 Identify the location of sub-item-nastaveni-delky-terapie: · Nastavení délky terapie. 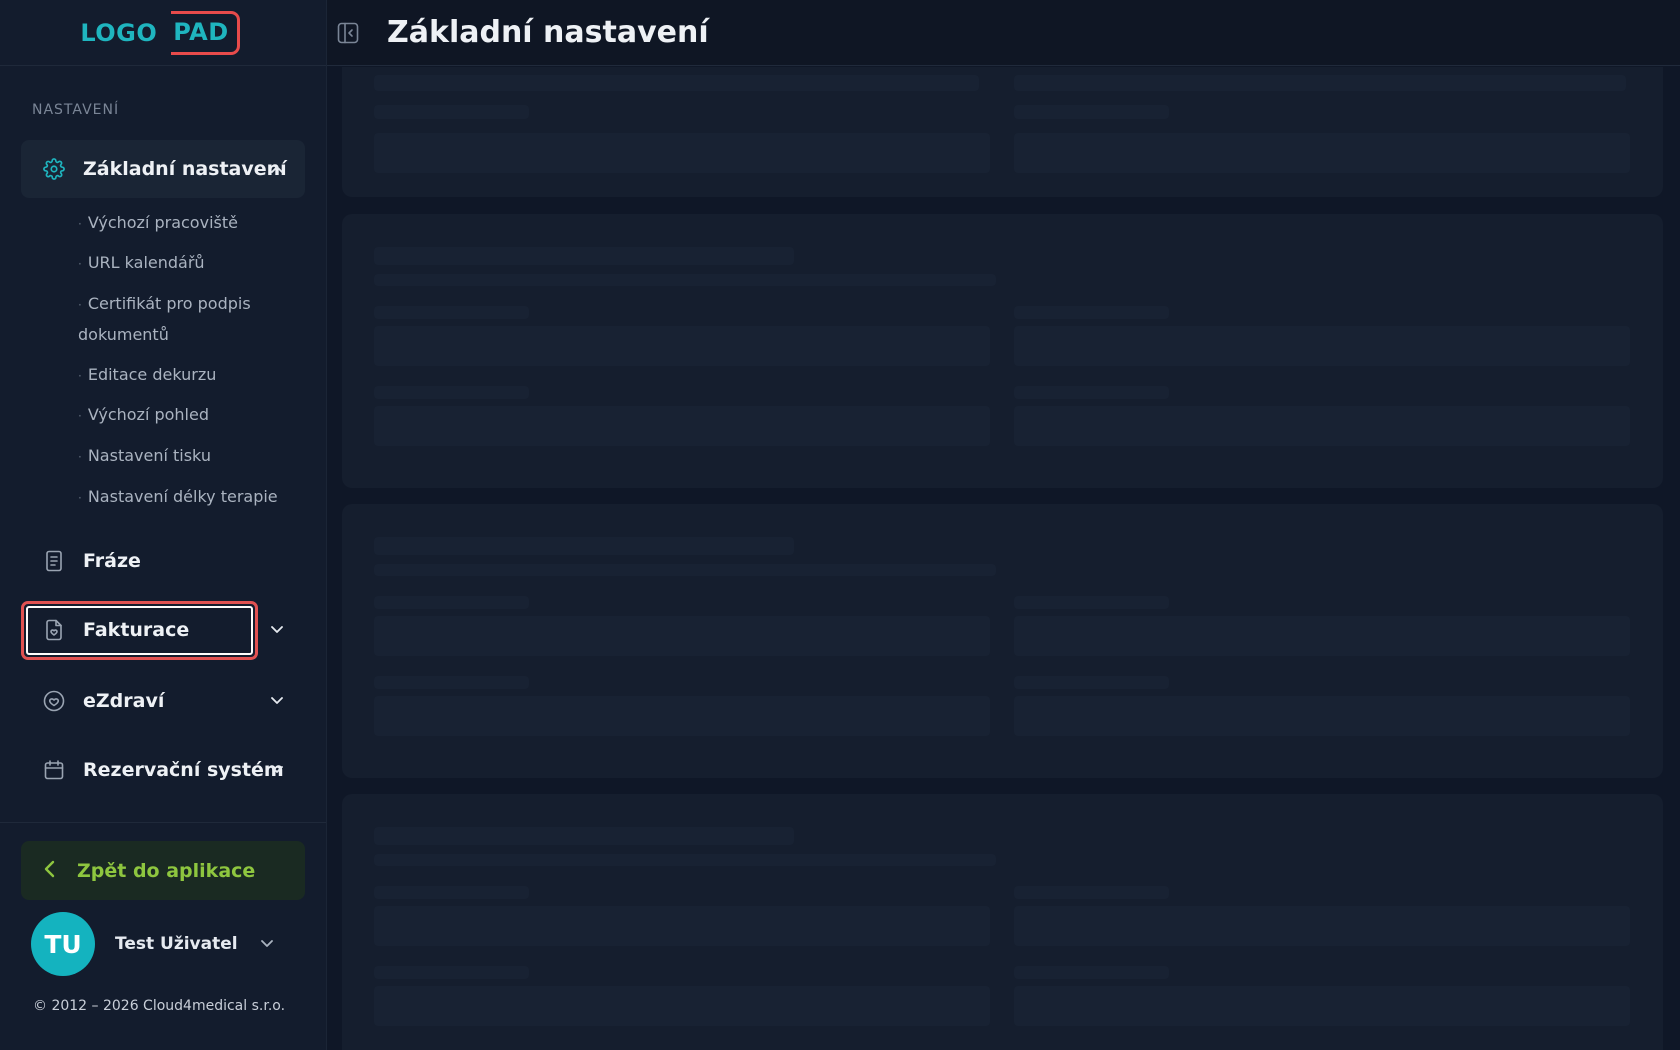
(183, 497).